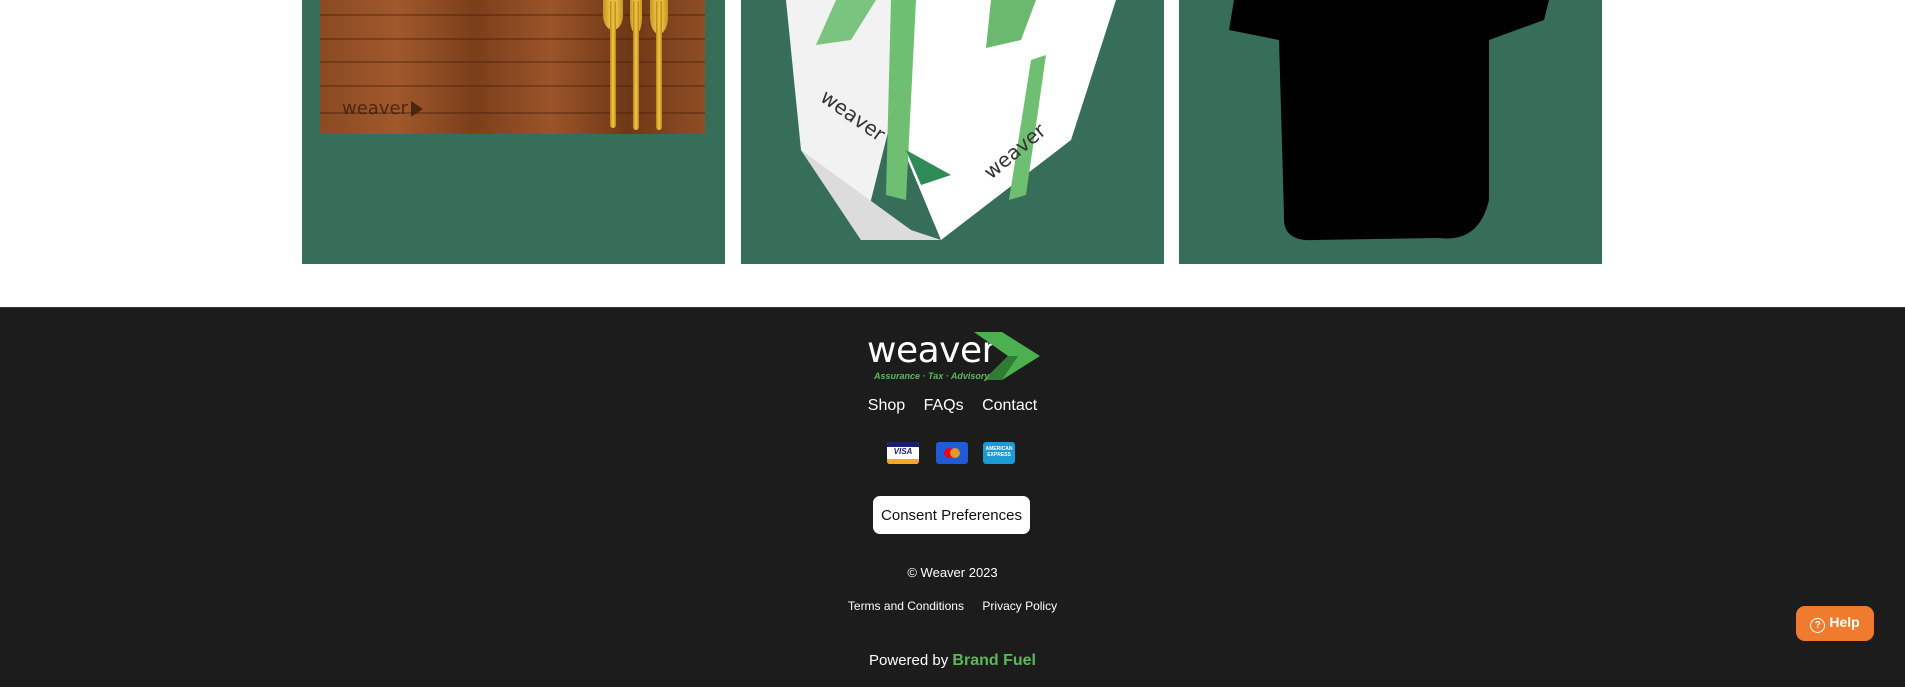 The height and width of the screenshot is (687, 1905). What do you see at coordinates (944, 406) in the screenshot?
I see `footer-link-faqs: FAQs` at bounding box center [944, 406].